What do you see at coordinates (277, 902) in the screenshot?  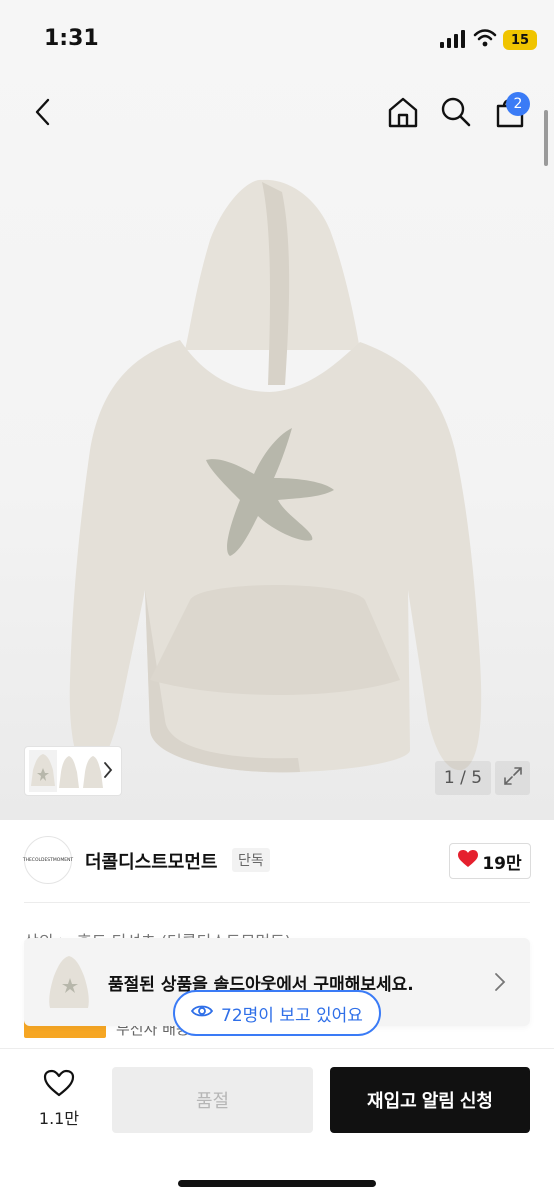 I see `divider` at bounding box center [277, 902].